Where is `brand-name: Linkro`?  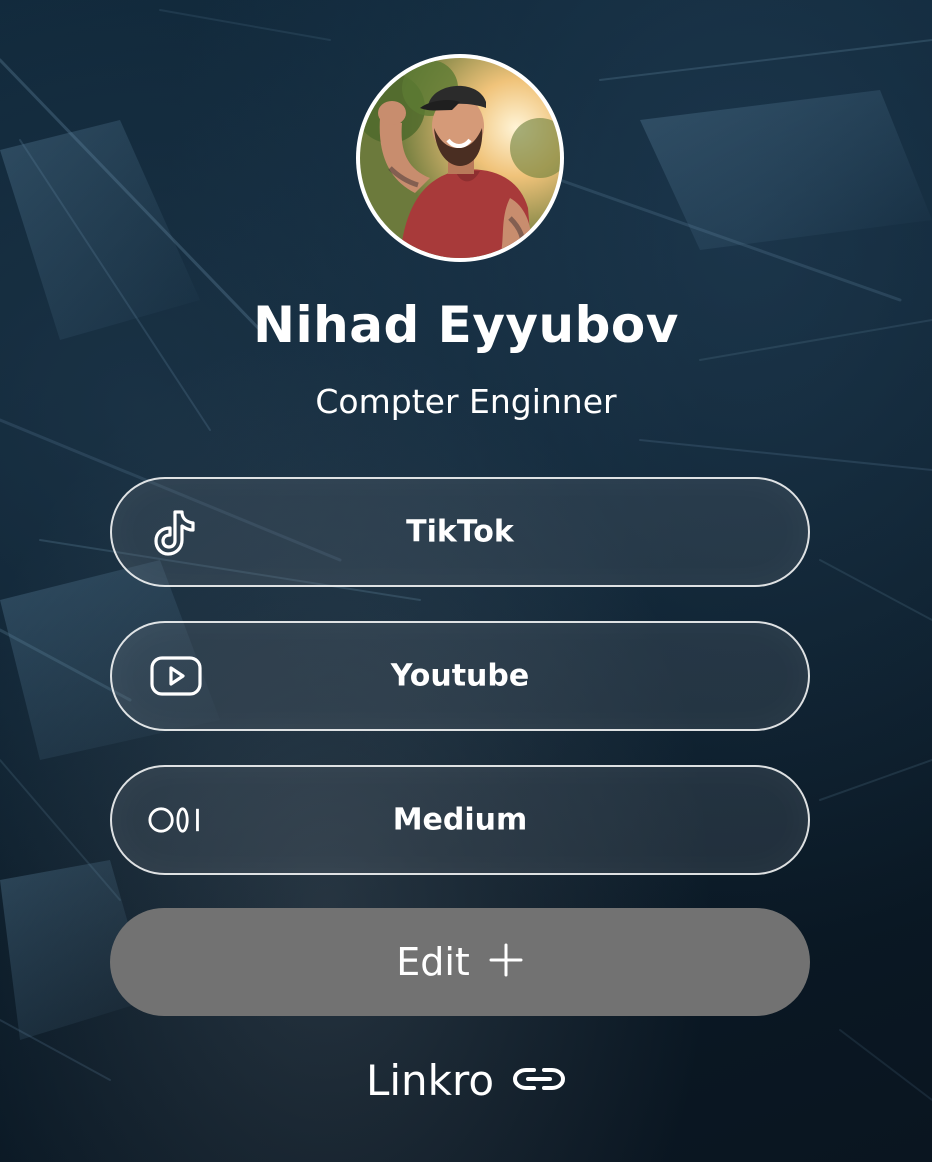 brand-name: Linkro is located at coordinates (430, 1080).